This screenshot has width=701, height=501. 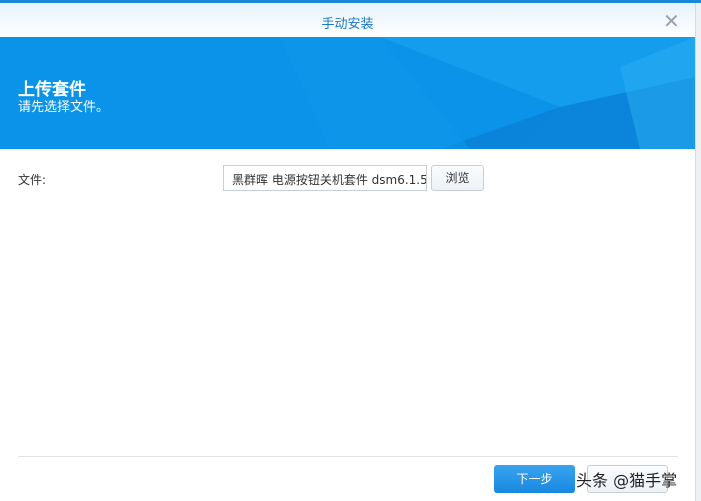 What do you see at coordinates (627, 480) in the screenshot?
I see `watermark: 头条 @猫手掌` at bounding box center [627, 480].